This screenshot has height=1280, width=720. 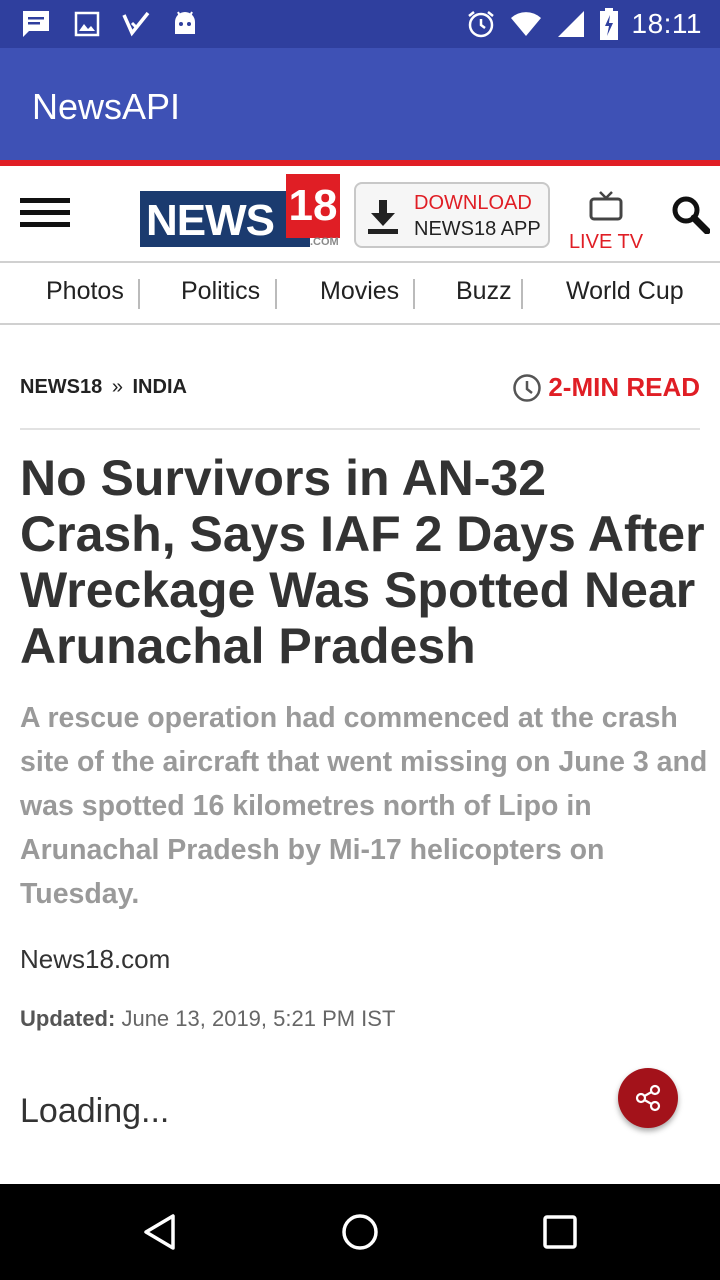 What do you see at coordinates (160, 1232) in the screenshot?
I see `back-icon` at bounding box center [160, 1232].